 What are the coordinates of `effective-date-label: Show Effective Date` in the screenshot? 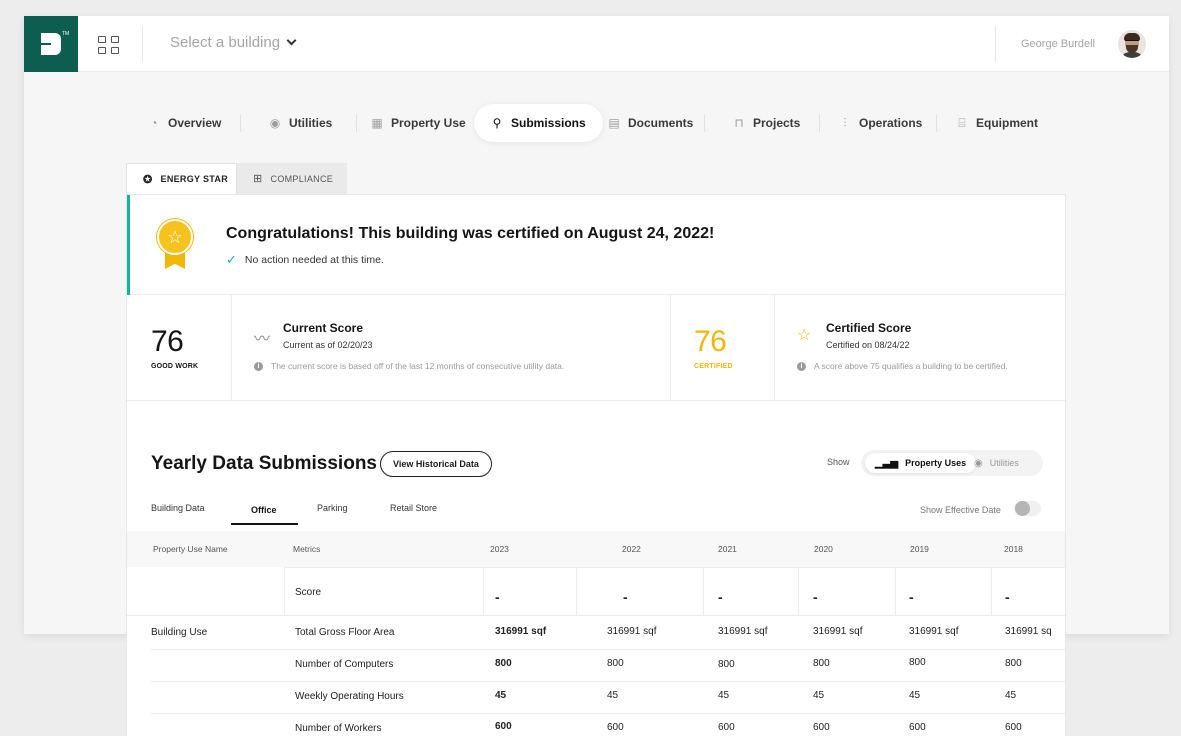 It's located at (960, 510).